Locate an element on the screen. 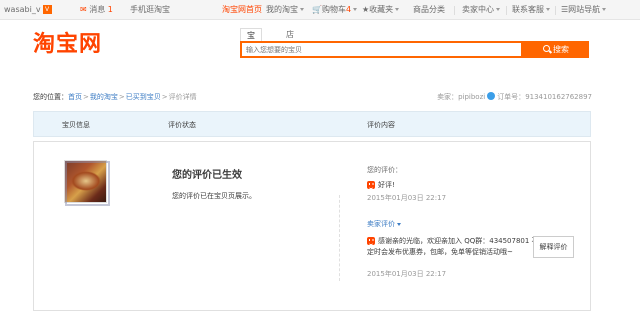  favorites-label: 收藏夹 is located at coordinates (381, 9).